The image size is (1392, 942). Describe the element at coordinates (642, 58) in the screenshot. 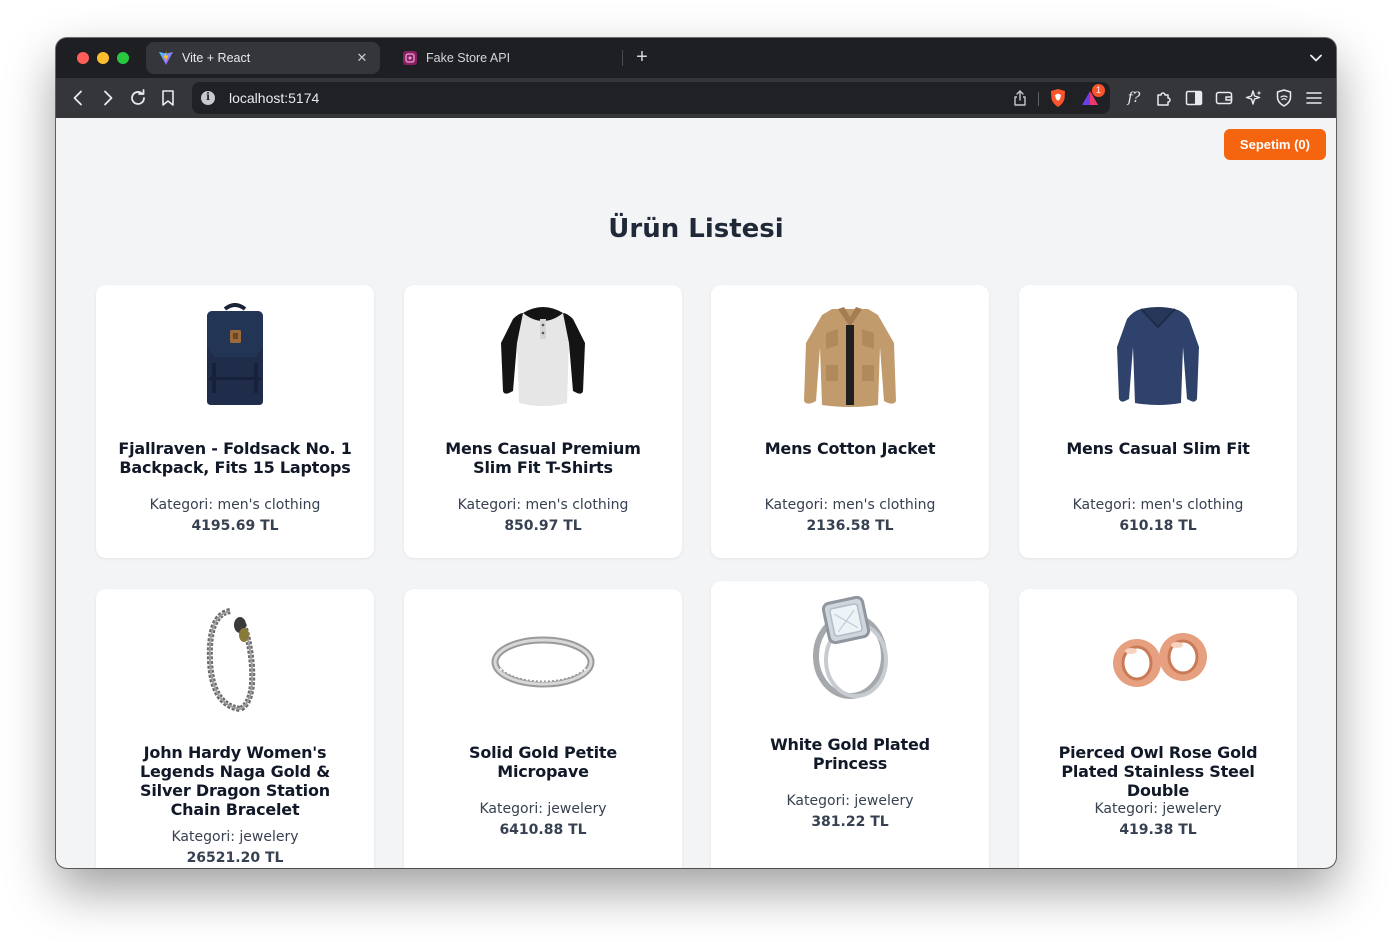

I see `new-tab-button: +` at that location.